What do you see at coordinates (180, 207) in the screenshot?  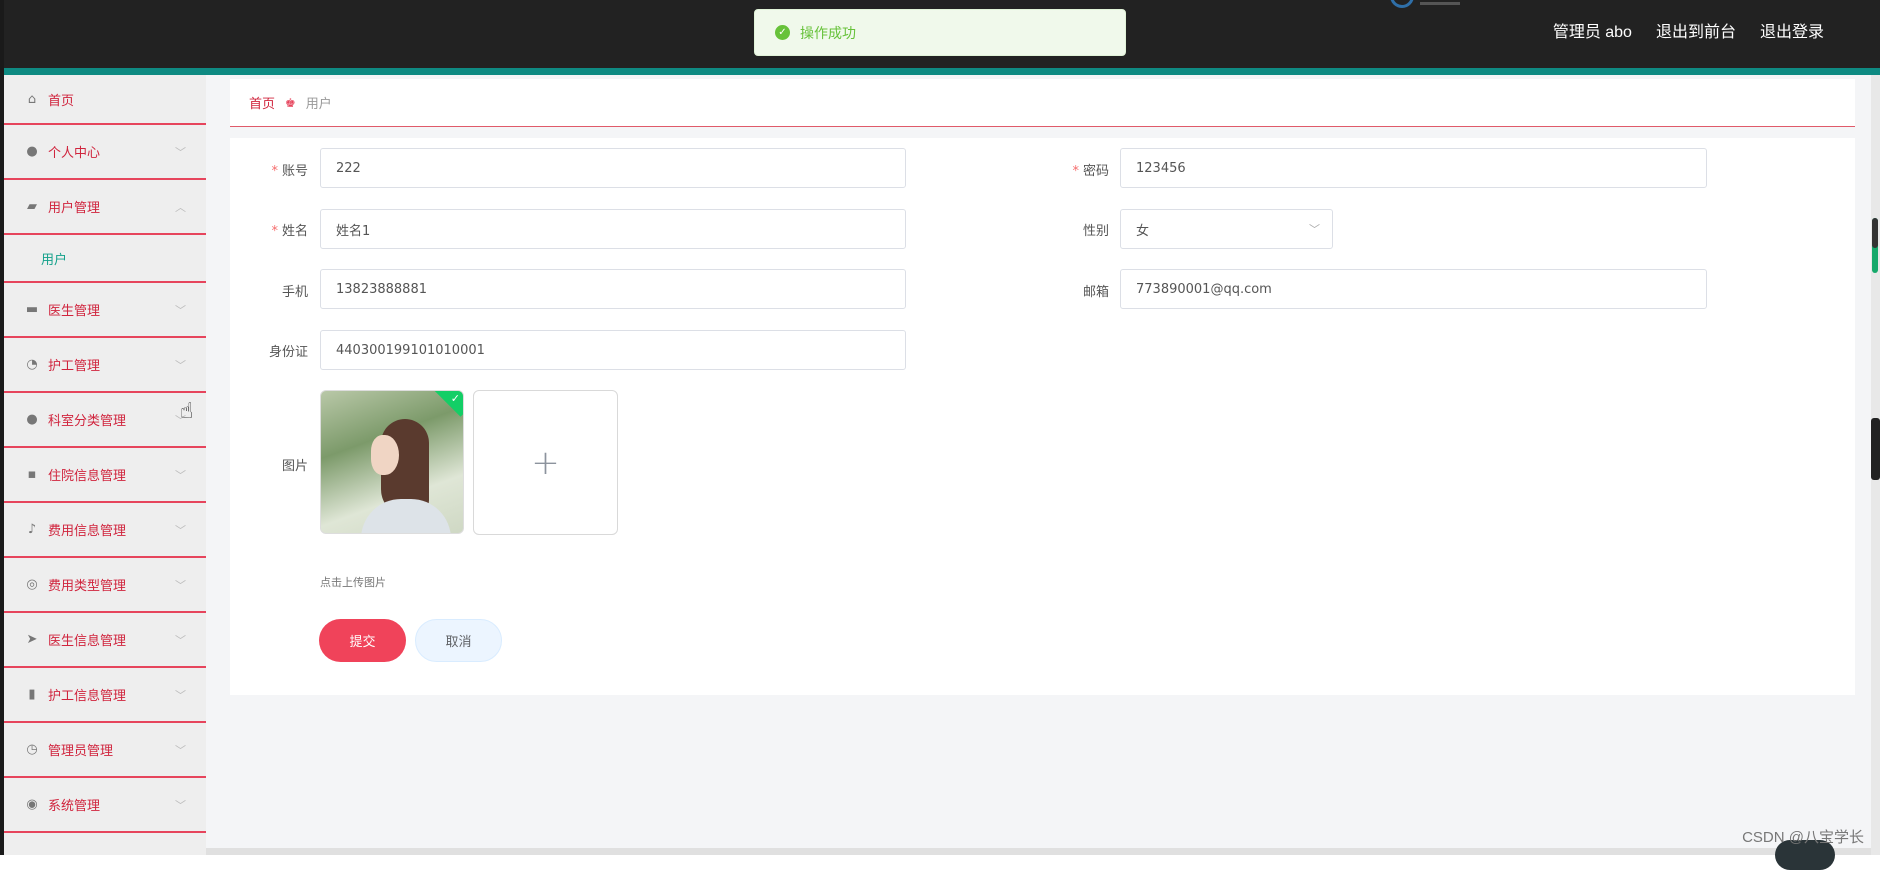 I see `chevron-up-icon: ︿` at bounding box center [180, 207].